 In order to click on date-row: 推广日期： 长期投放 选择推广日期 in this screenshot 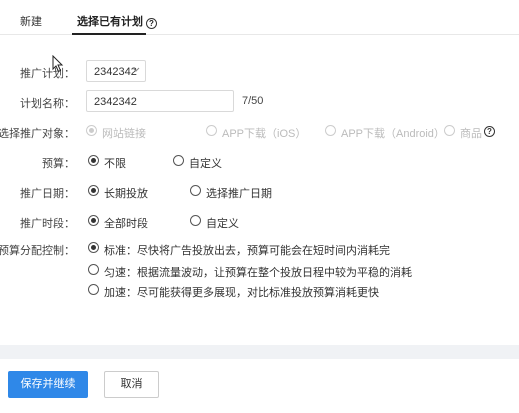, I will do `click(259, 191)`.